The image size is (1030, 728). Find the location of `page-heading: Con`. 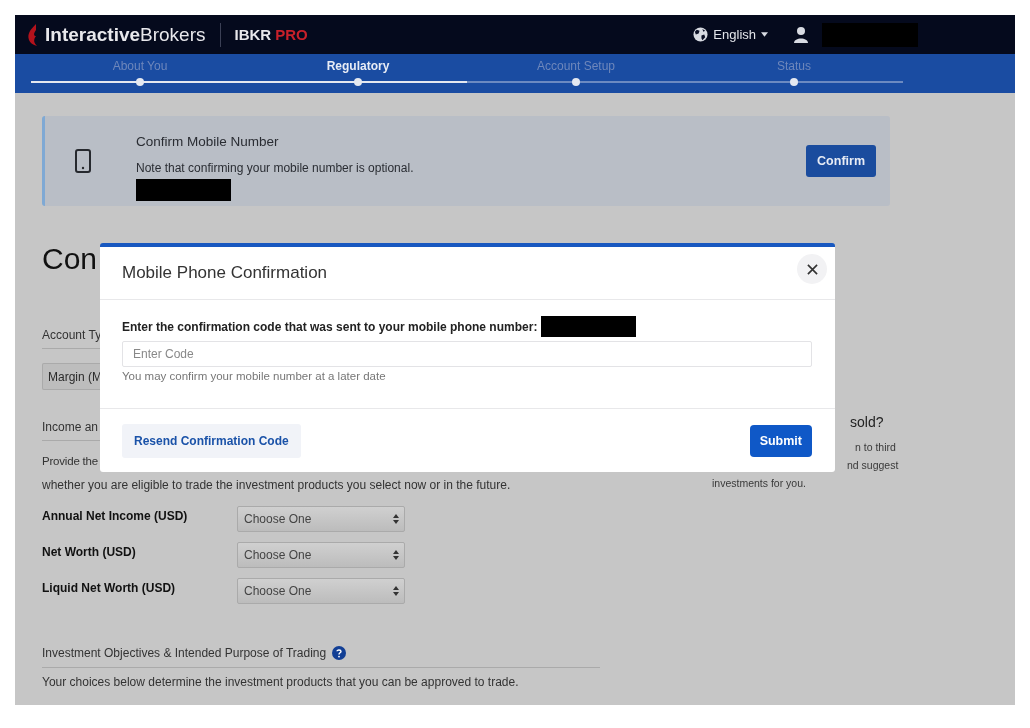

page-heading: Con is located at coordinates (70, 259).